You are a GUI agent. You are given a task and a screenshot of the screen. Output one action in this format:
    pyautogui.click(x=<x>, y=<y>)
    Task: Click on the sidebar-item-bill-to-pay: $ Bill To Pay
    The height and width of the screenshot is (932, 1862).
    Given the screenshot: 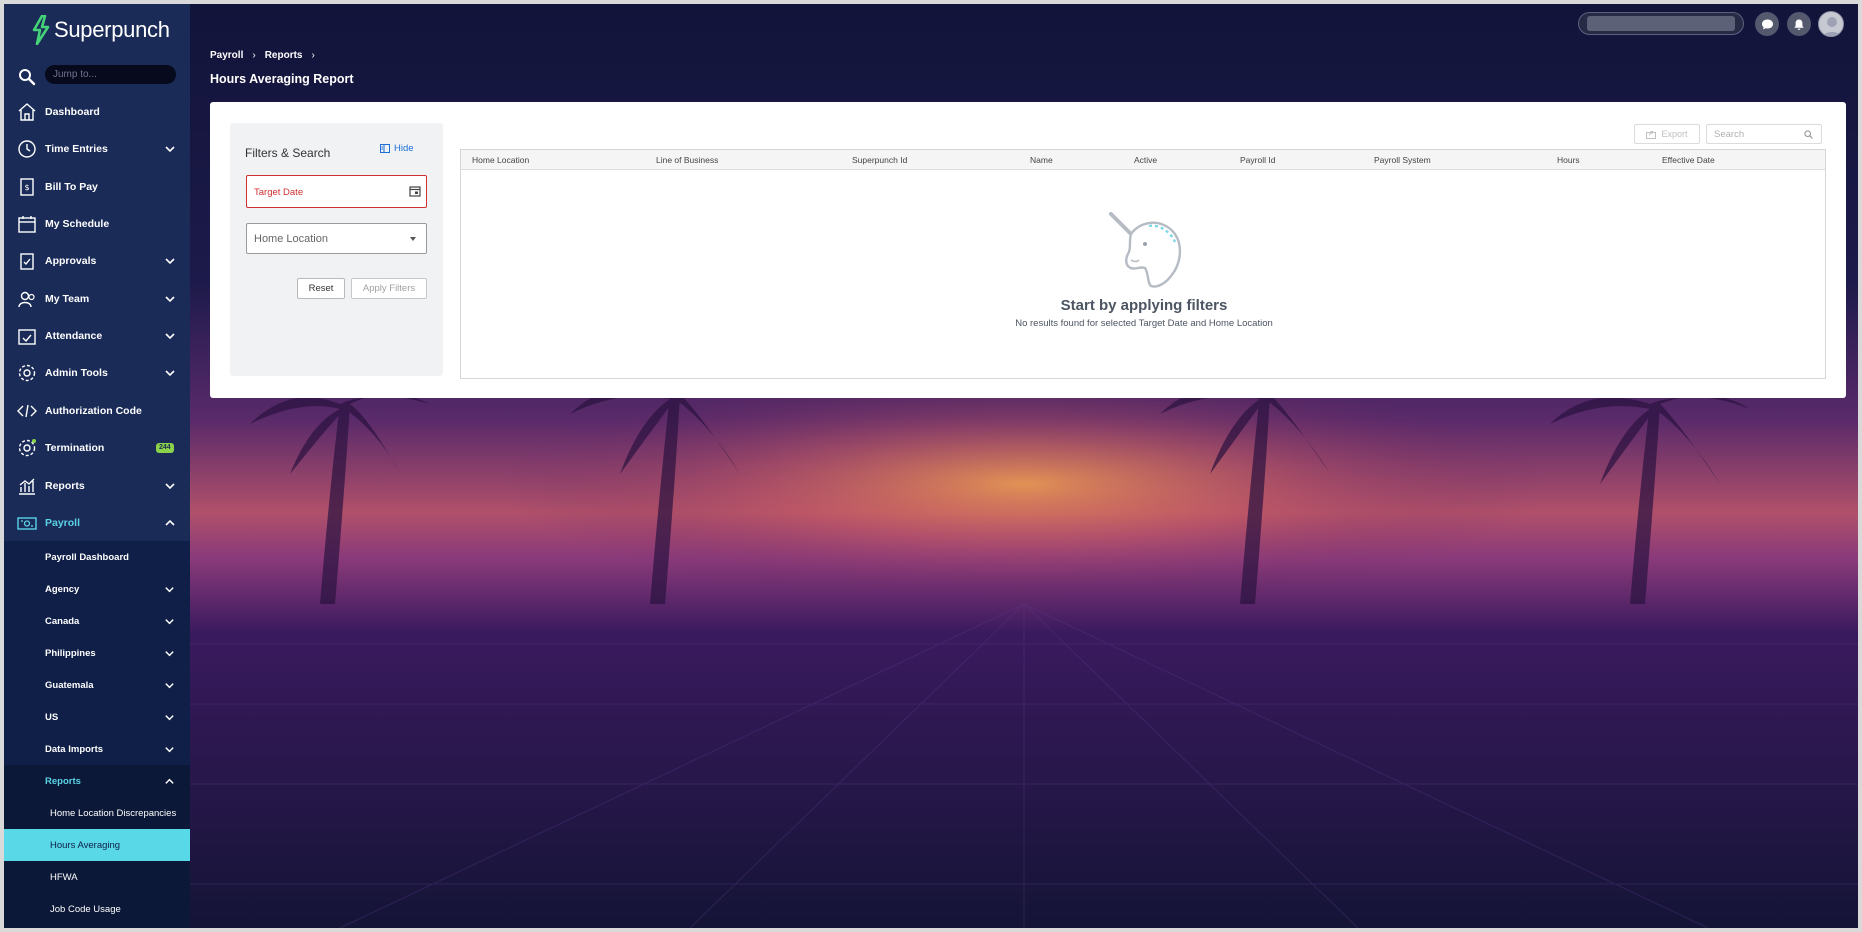 What is the action you would take?
    pyautogui.click(x=97, y=186)
    